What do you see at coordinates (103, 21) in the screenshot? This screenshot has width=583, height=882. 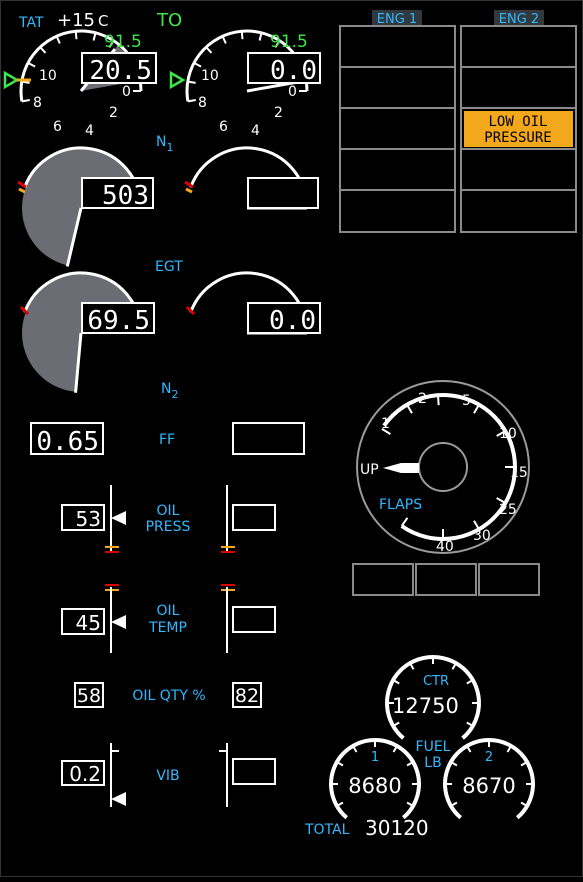 I see `tat-unit: C` at bounding box center [103, 21].